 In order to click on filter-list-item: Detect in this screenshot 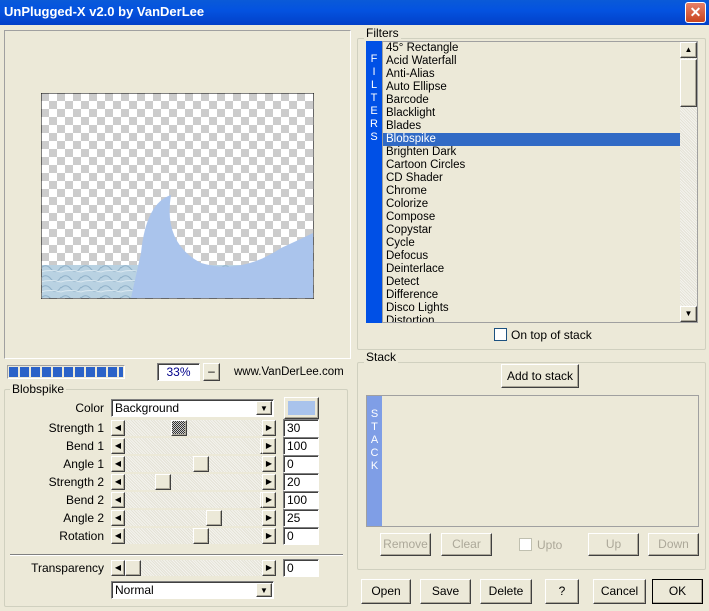, I will do `click(531, 282)`.